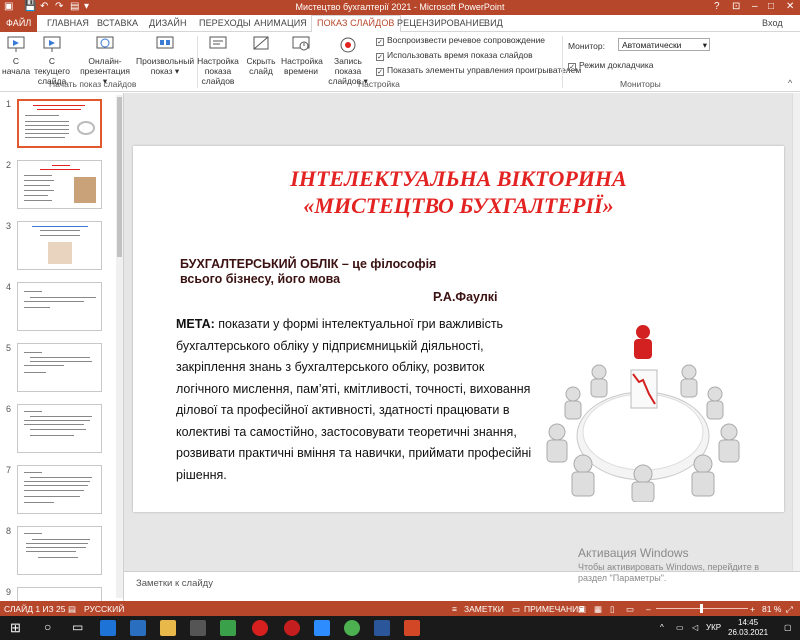  I want to click on file-explorer-icon, so click(168, 628).